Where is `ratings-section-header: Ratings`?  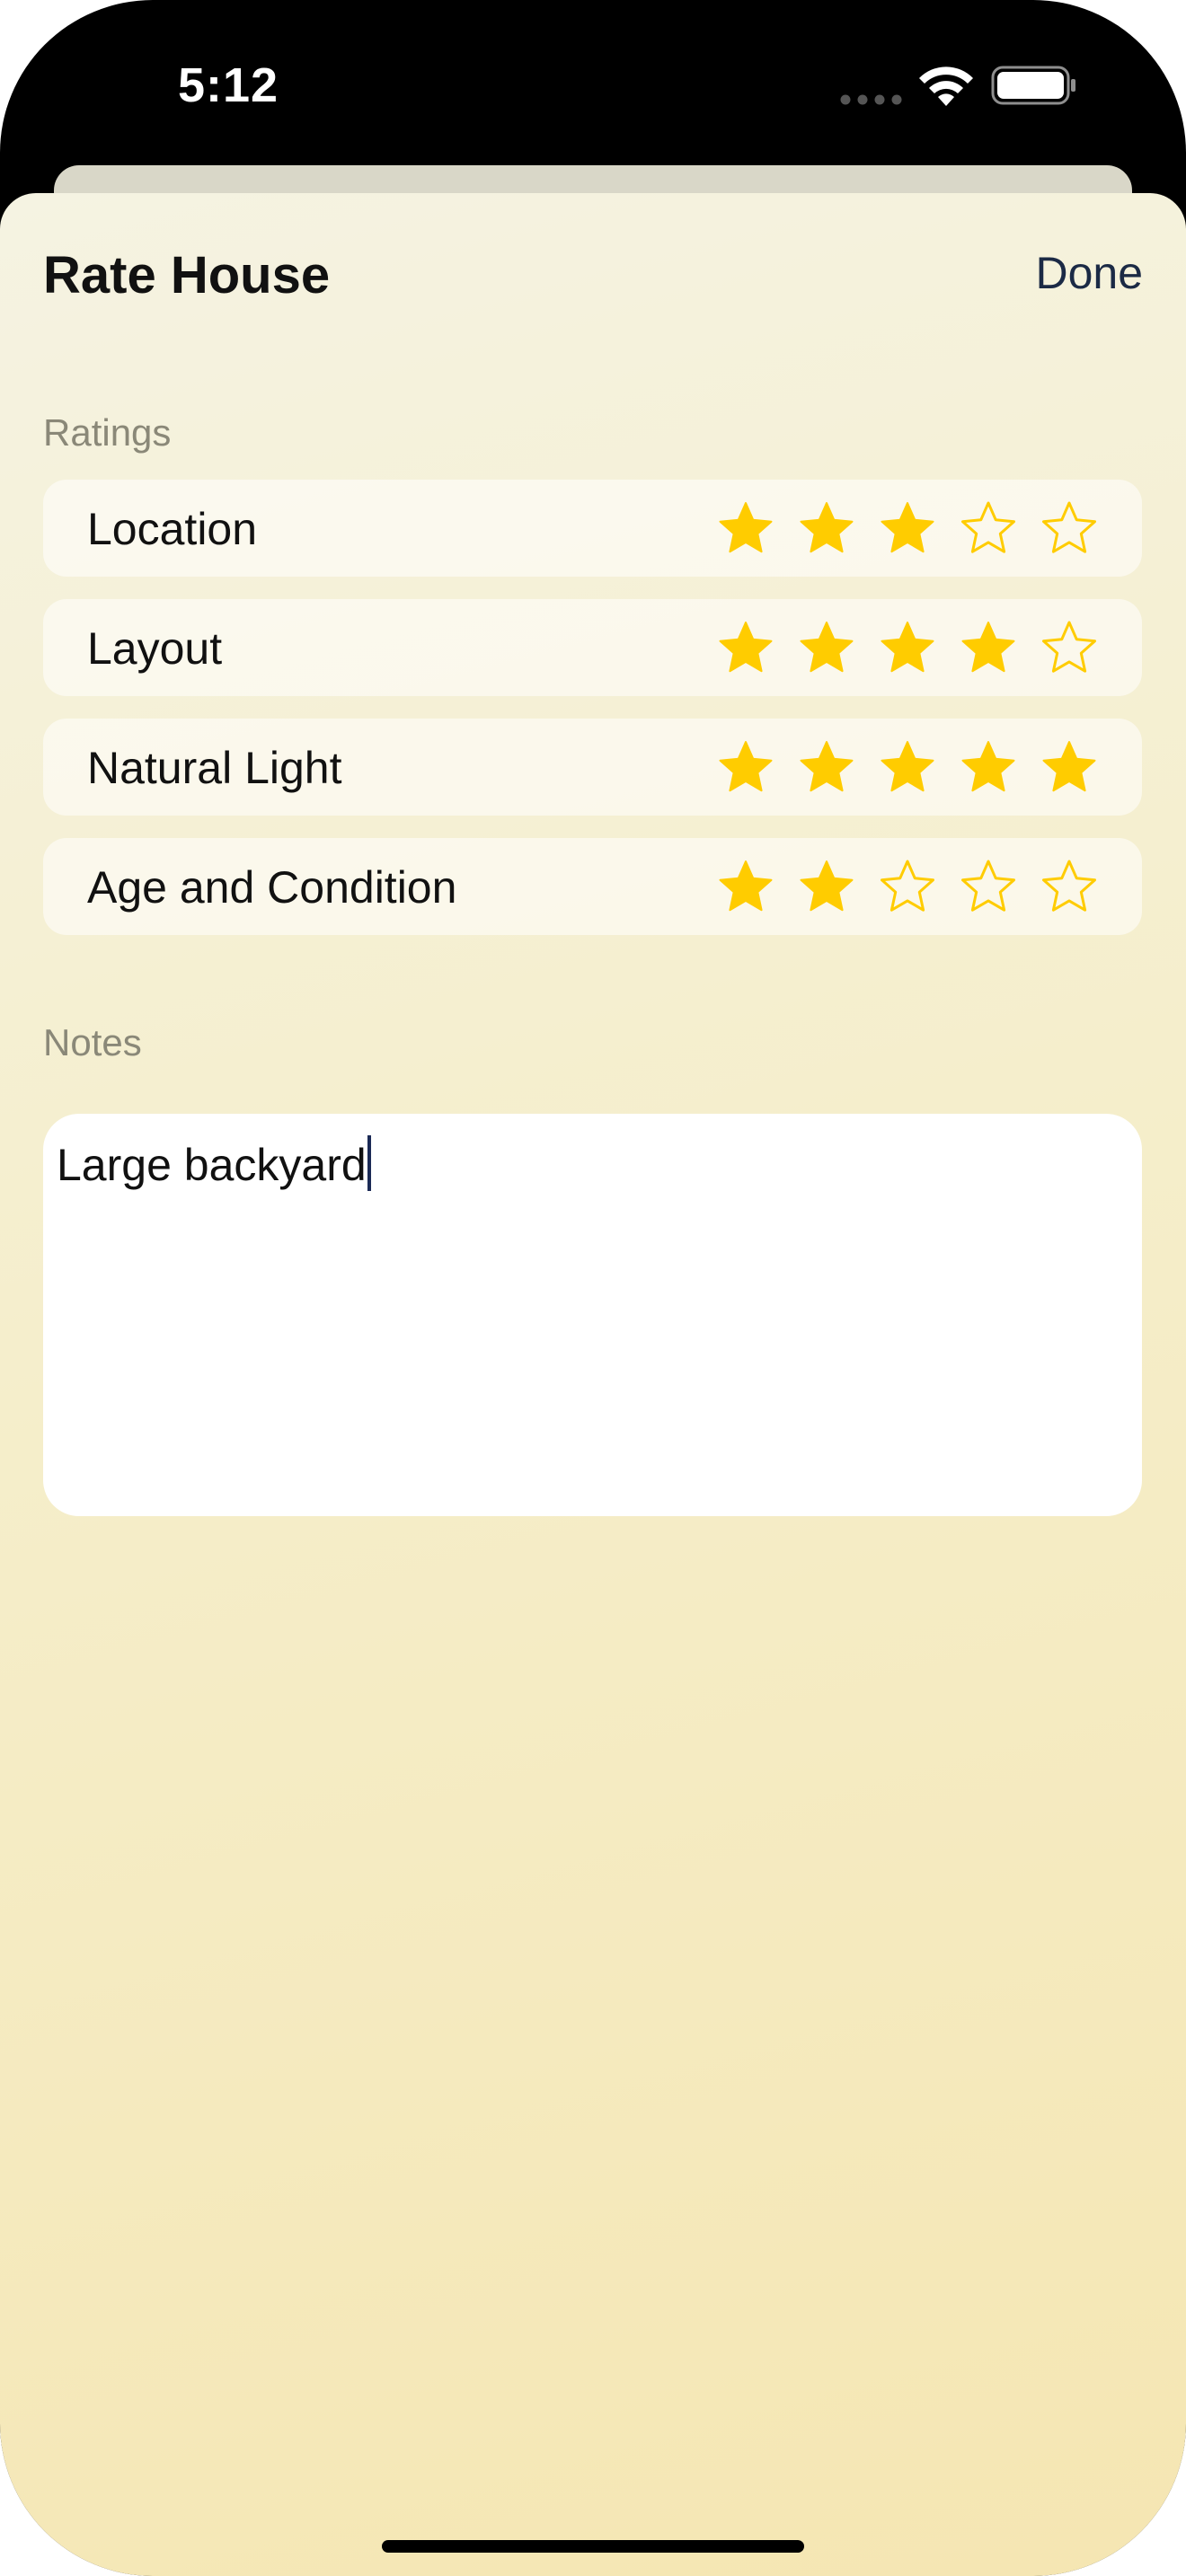
ratings-section-header: Ratings is located at coordinates (107, 432).